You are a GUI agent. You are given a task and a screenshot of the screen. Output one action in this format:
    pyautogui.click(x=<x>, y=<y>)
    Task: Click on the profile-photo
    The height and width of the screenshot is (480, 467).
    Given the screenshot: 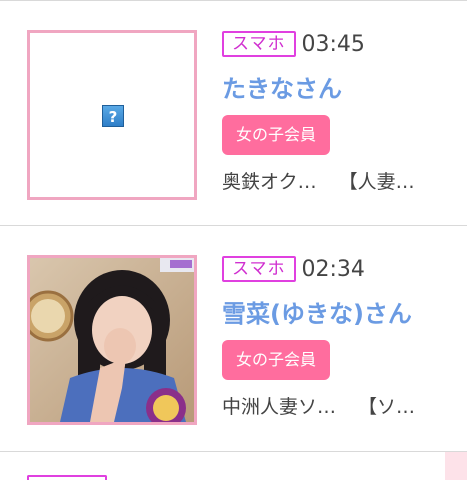 What is the action you would take?
    pyautogui.click(x=112, y=340)
    